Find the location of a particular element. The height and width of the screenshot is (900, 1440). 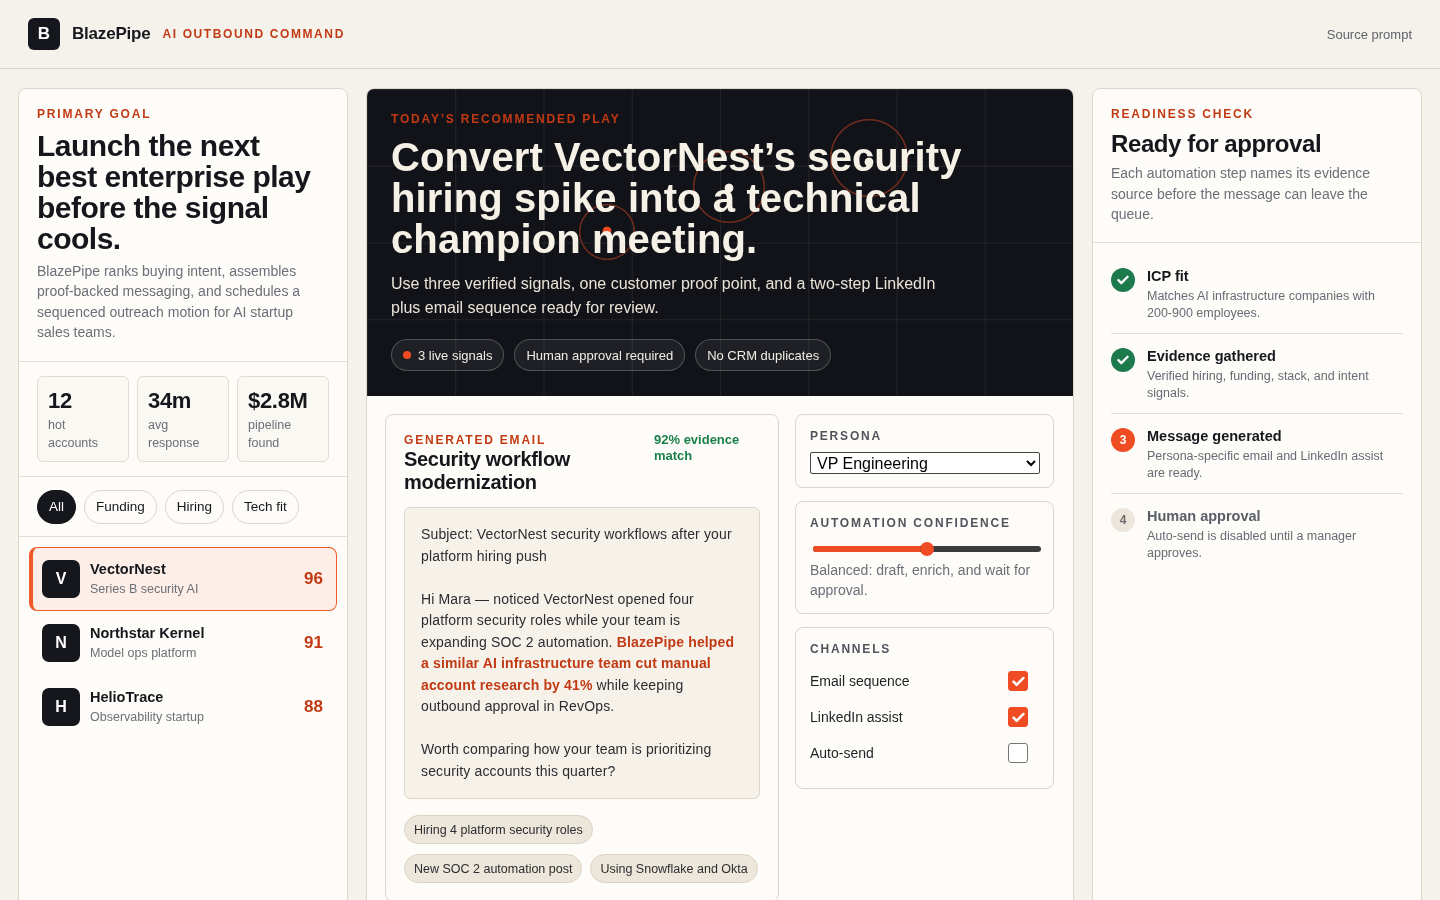

step-title: ICP fit is located at coordinates (1168, 276).